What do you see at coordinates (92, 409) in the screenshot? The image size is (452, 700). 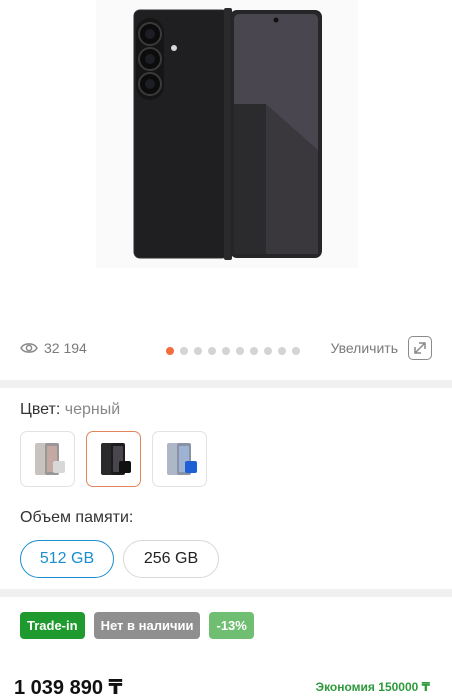 I see `color-value: черный` at bounding box center [92, 409].